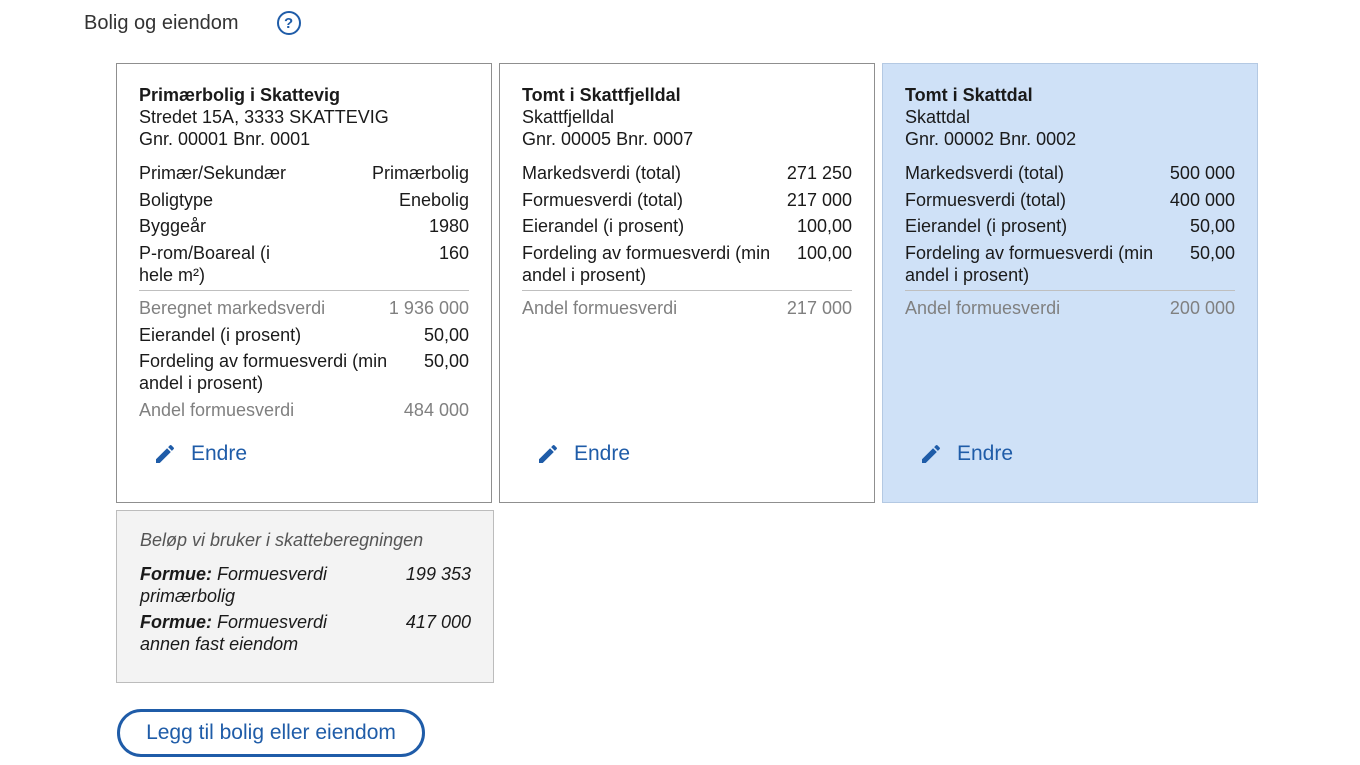  I want to click on row-value: 160, so click(453, 252).